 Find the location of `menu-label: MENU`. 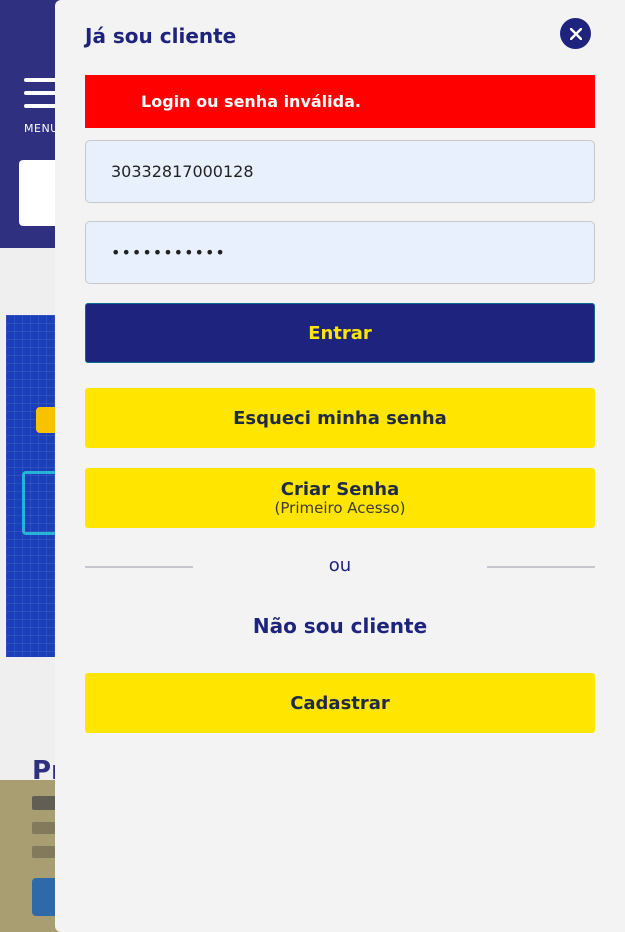

menu-label: MENU is located at coordinates (41, 128).